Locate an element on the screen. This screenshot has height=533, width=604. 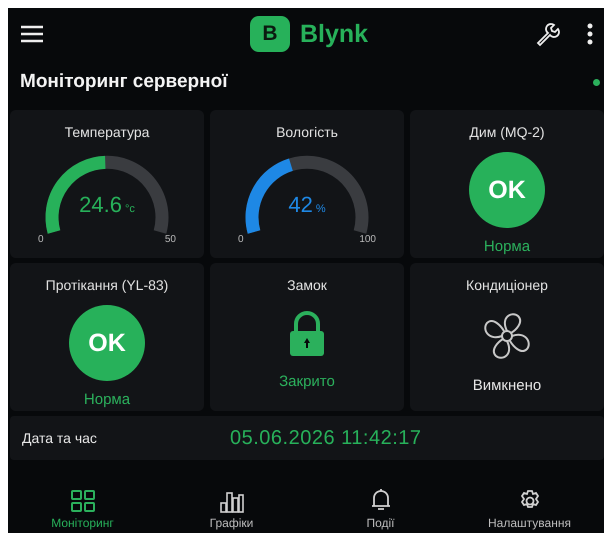
widget-title: Вологість is located at coordinates (307, 132).